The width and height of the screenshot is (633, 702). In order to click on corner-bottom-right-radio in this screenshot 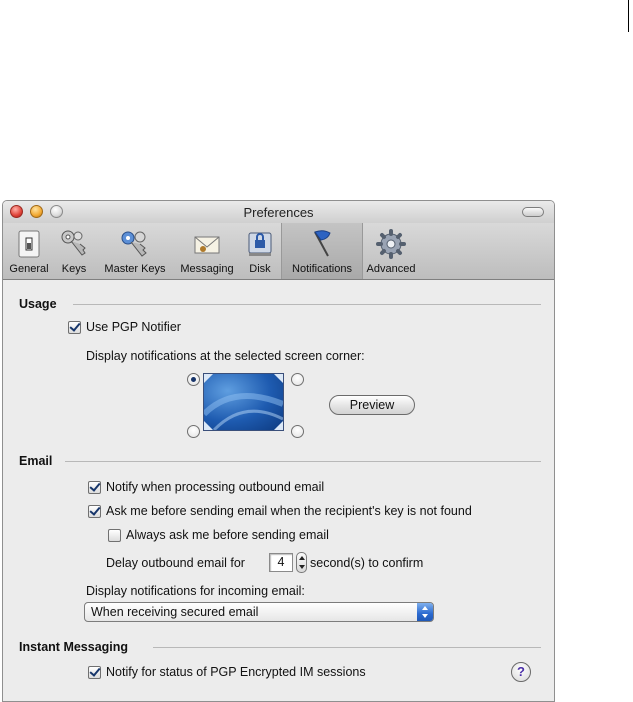, I will do `click(297, 431)`.